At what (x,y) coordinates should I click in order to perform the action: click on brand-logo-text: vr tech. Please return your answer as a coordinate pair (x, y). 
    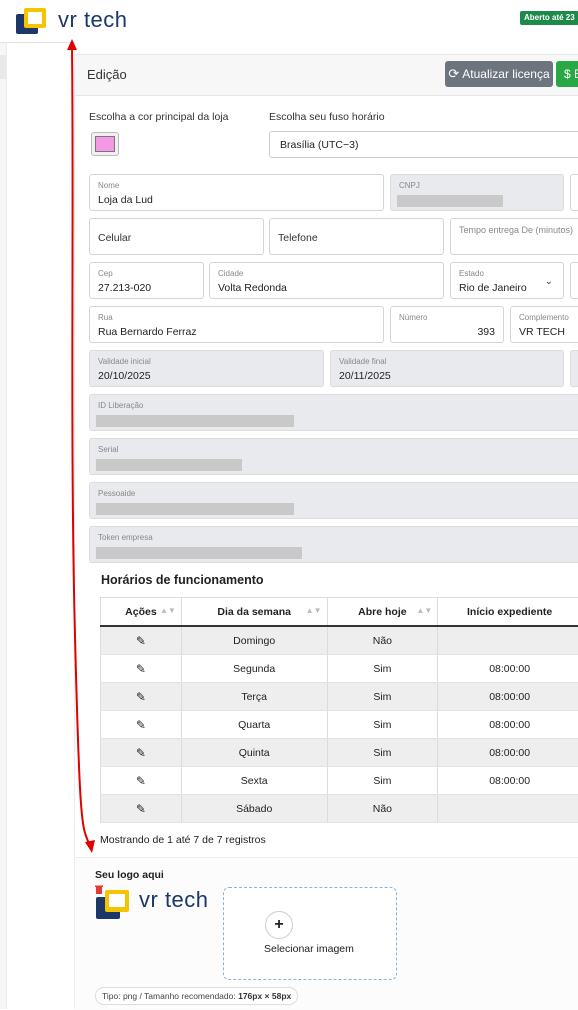
    Looking at the image, I should click on (93, 20).